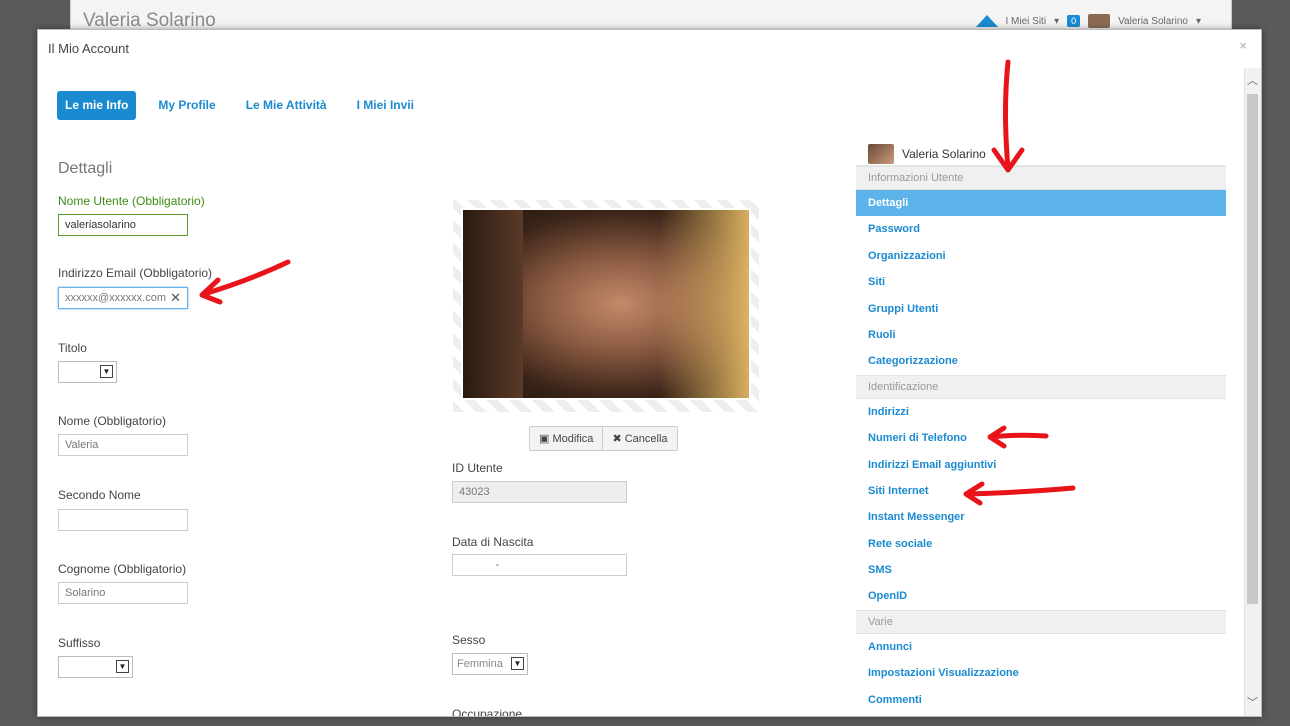 This screenshot has height=726, width=1290. I want to click on nav-group-identificazione: Identificazione, so click(1041, 386).